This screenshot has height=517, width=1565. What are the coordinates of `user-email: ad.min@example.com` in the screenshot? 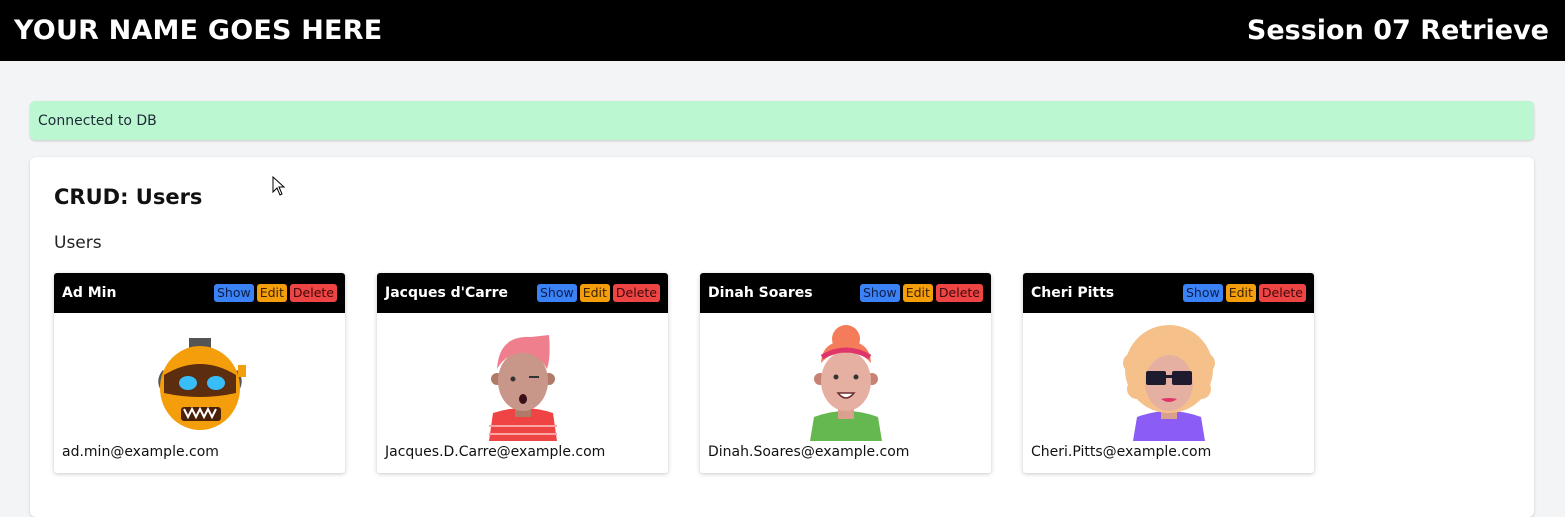 It's located at (140, 452).